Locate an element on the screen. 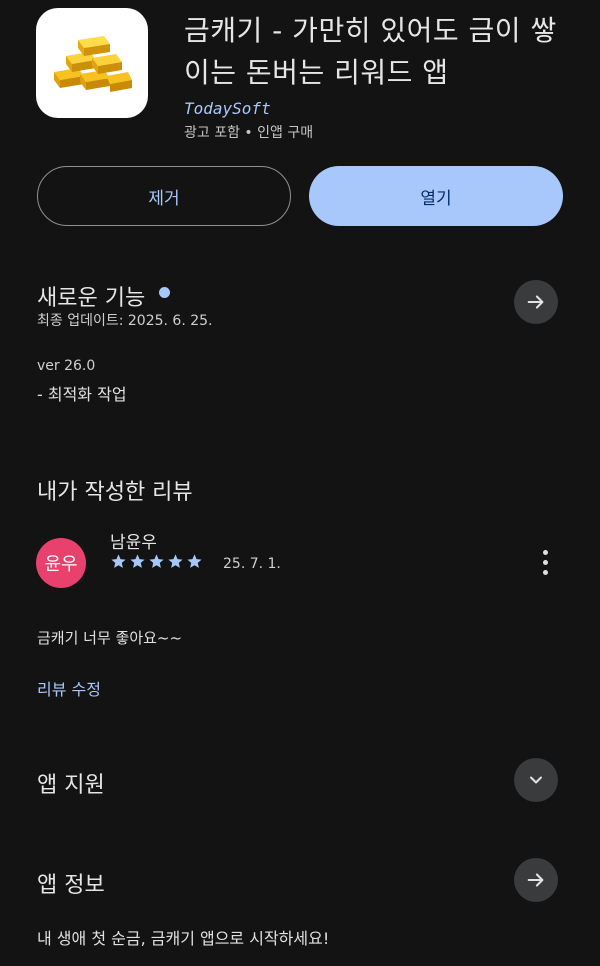  avatar: 윤우 is located at coordinates (61, 563).